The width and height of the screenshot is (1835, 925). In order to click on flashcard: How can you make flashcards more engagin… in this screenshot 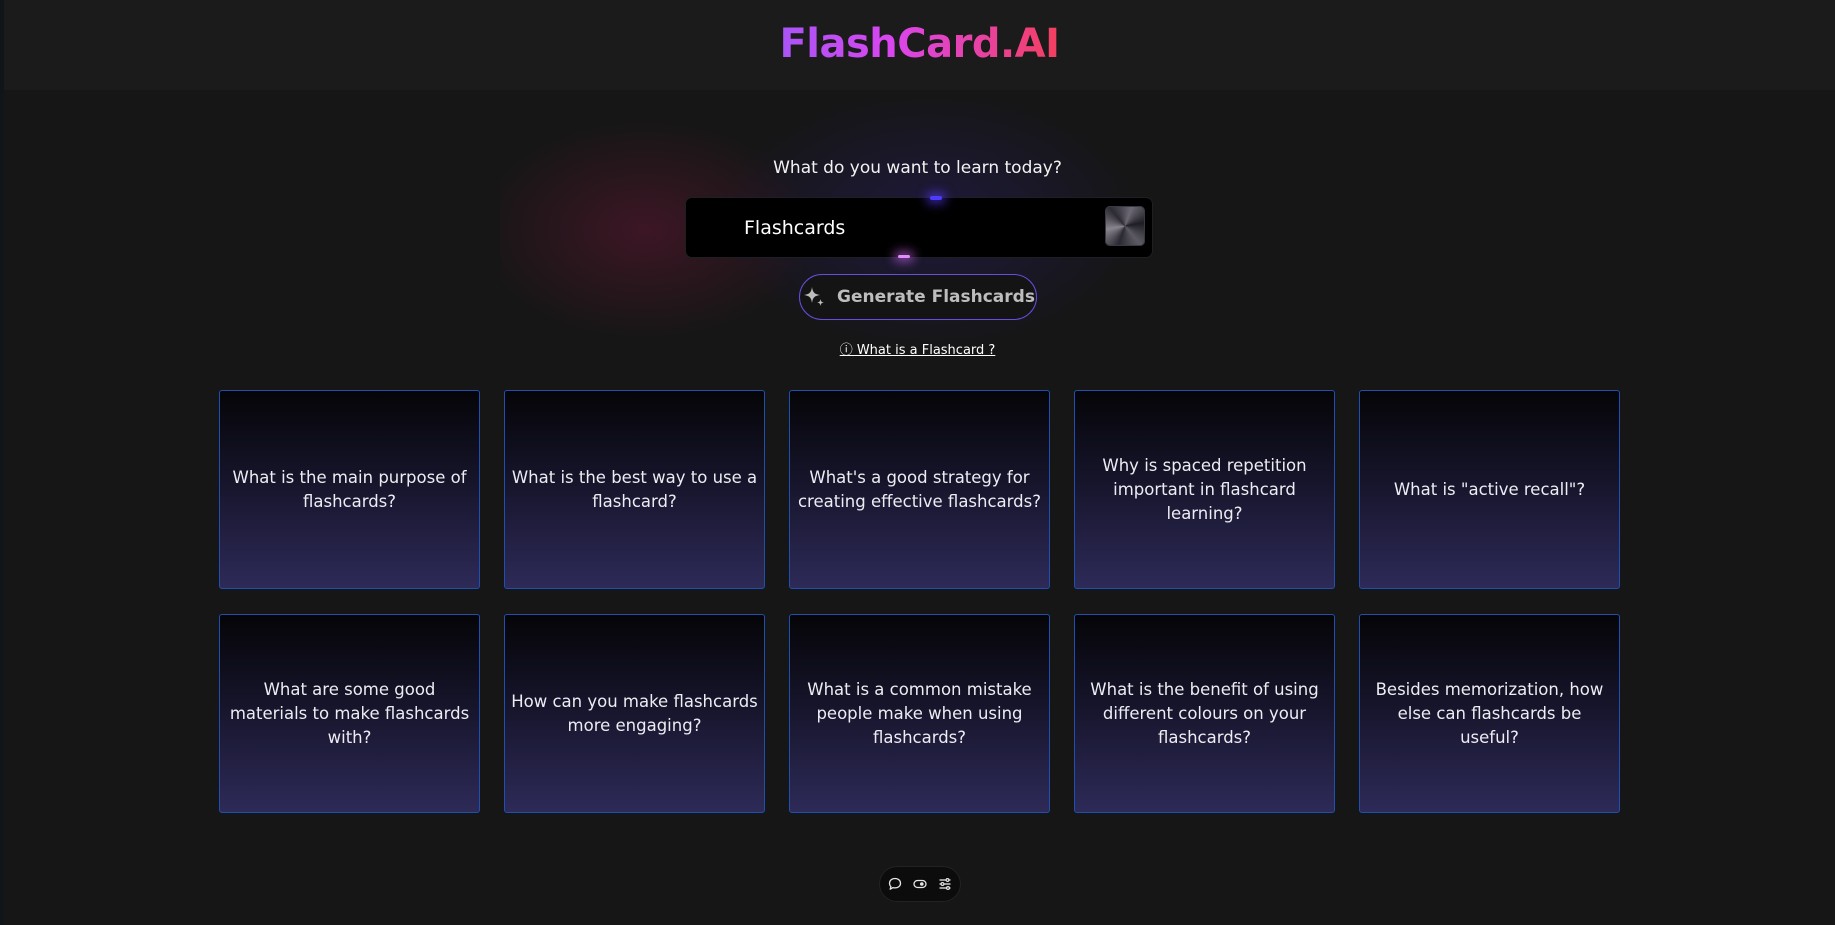, I will do `click(634, 713)`.